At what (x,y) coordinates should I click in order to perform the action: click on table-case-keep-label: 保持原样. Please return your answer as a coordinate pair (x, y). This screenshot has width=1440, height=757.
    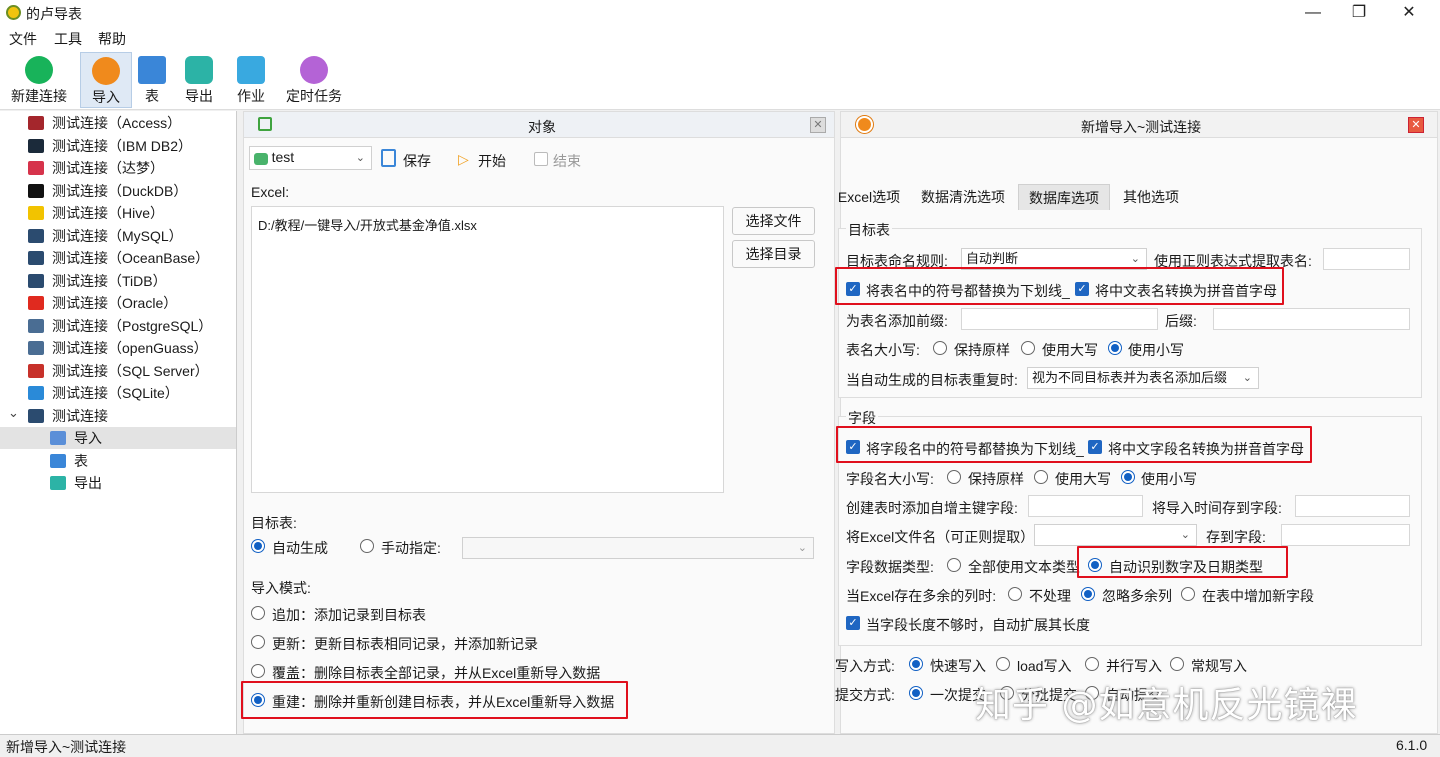
    Looking at the image, I should click on (982, 350).